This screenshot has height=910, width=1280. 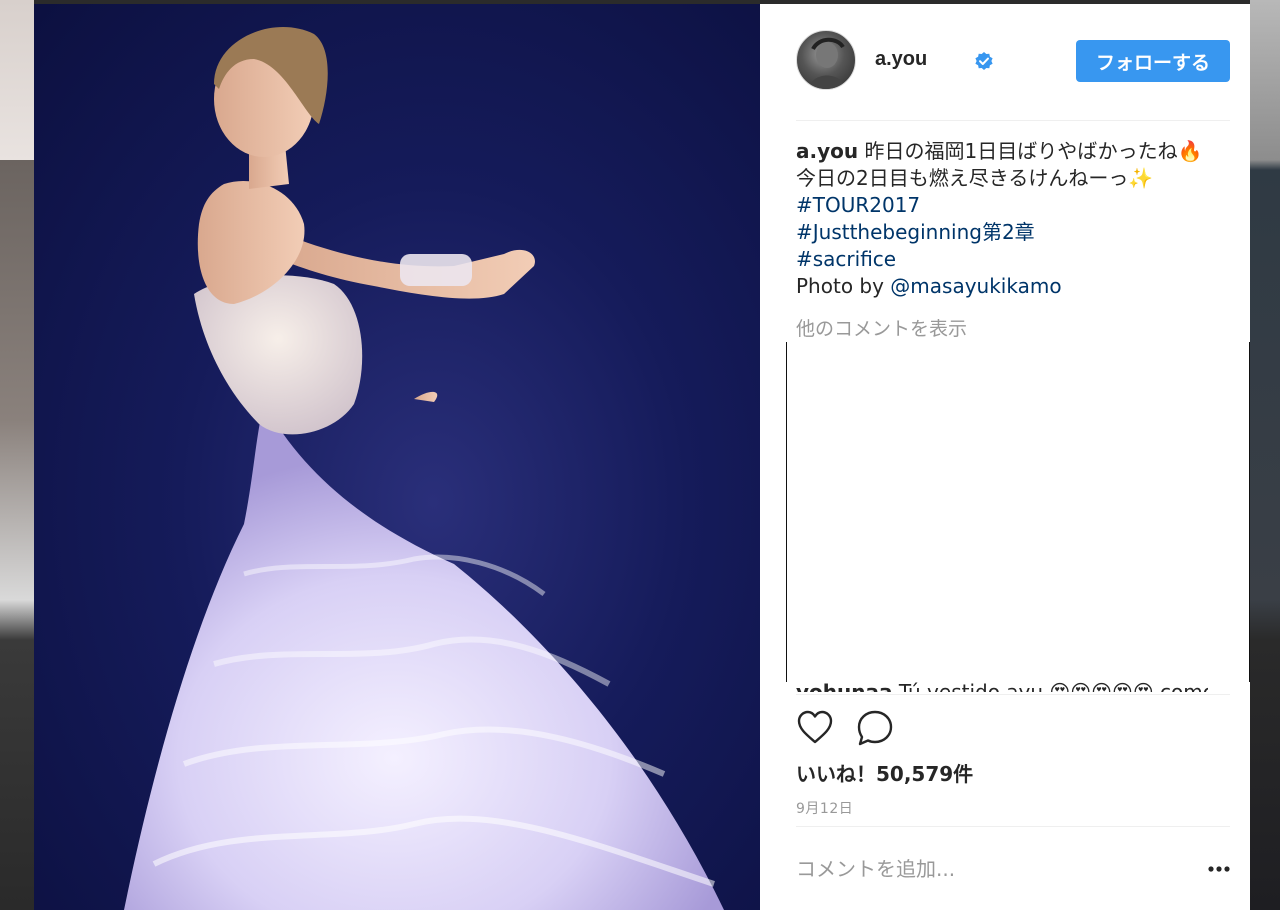 What do you see at coordinates (1219, 869) in the screenshot?
I see `ellipsis-icon` at bounding box center [1219, 869].